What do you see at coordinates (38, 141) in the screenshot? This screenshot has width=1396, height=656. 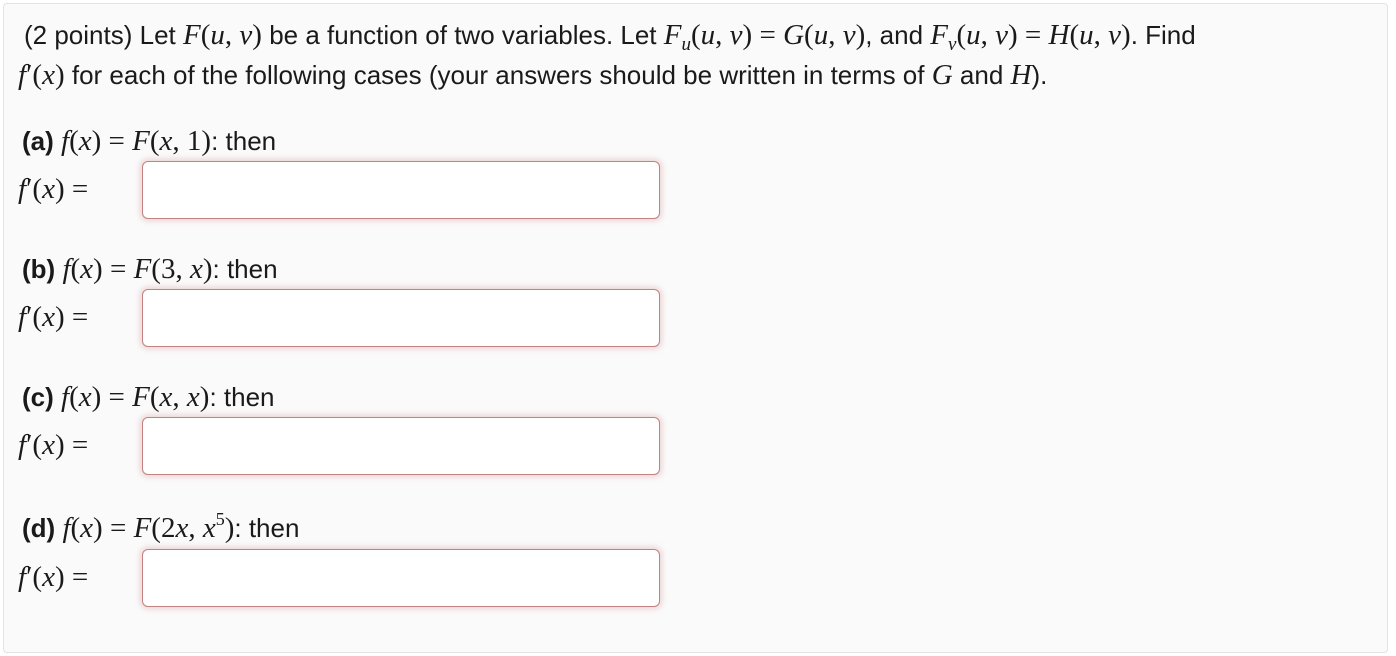 I see `part-a-label: (a)` at bounding box center [38, 141].